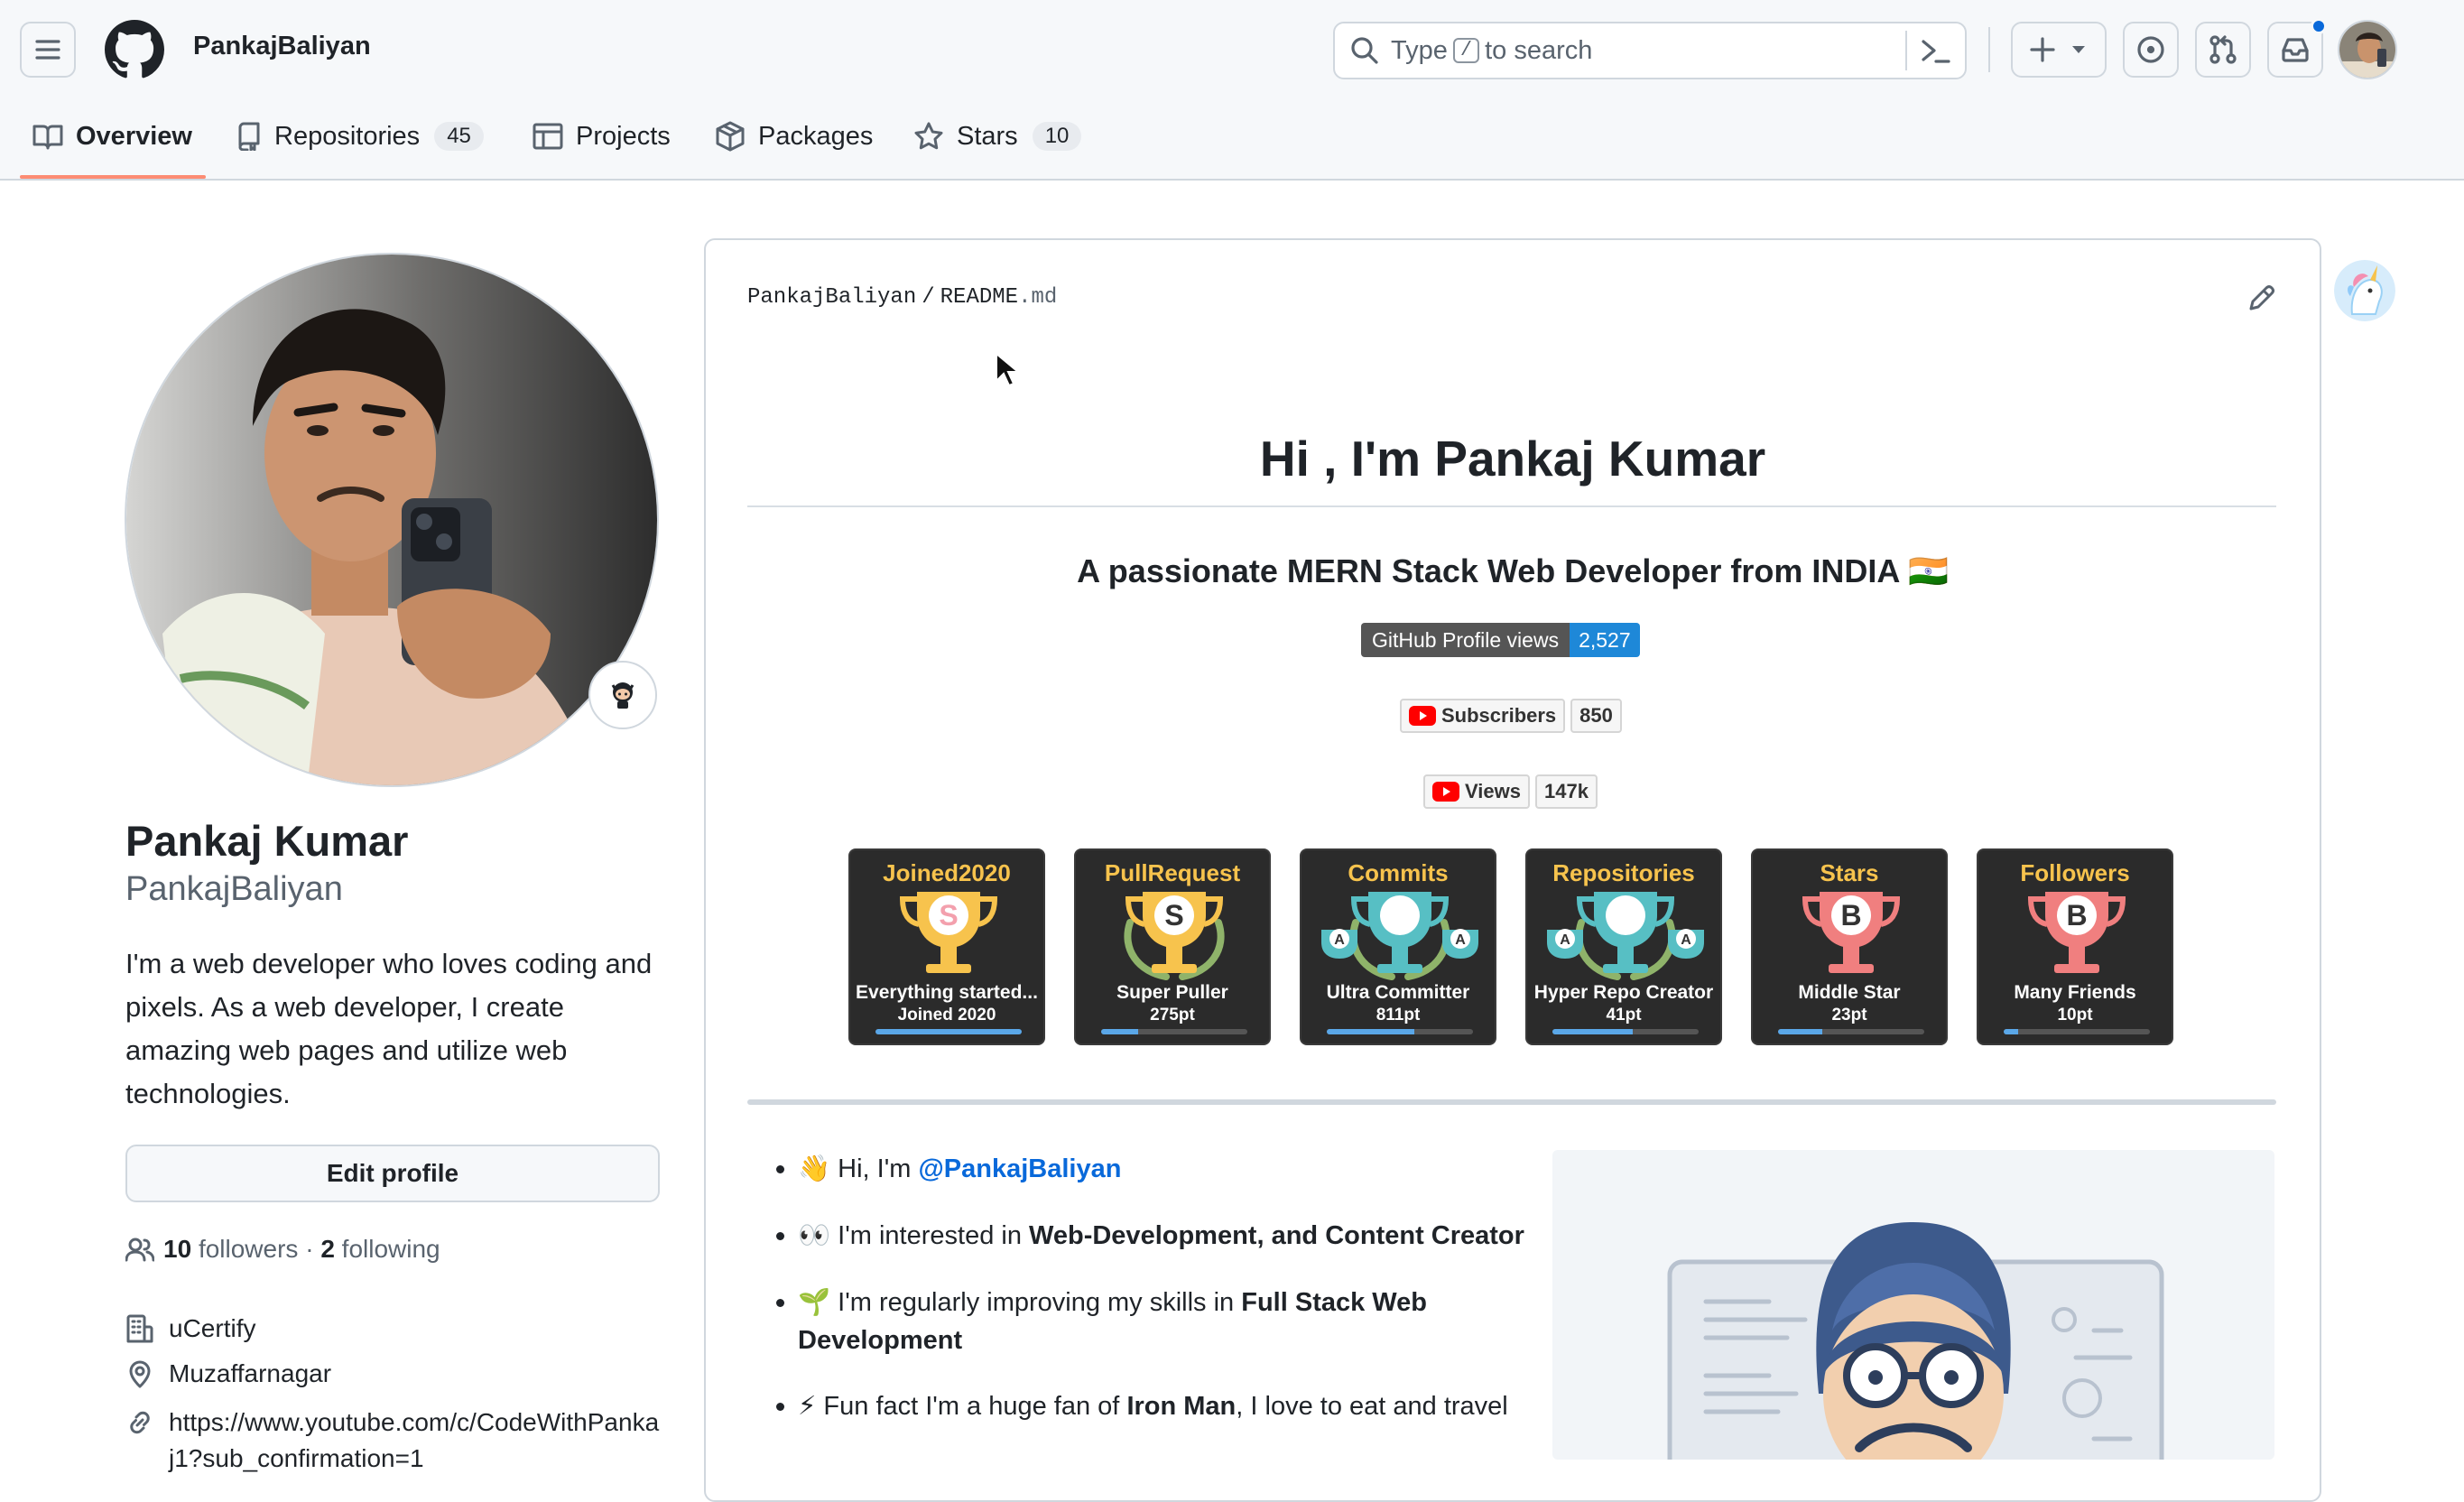  Describe the element at coordinates (392, 520) in the screenshot. I see `profile-avatar` at that location.